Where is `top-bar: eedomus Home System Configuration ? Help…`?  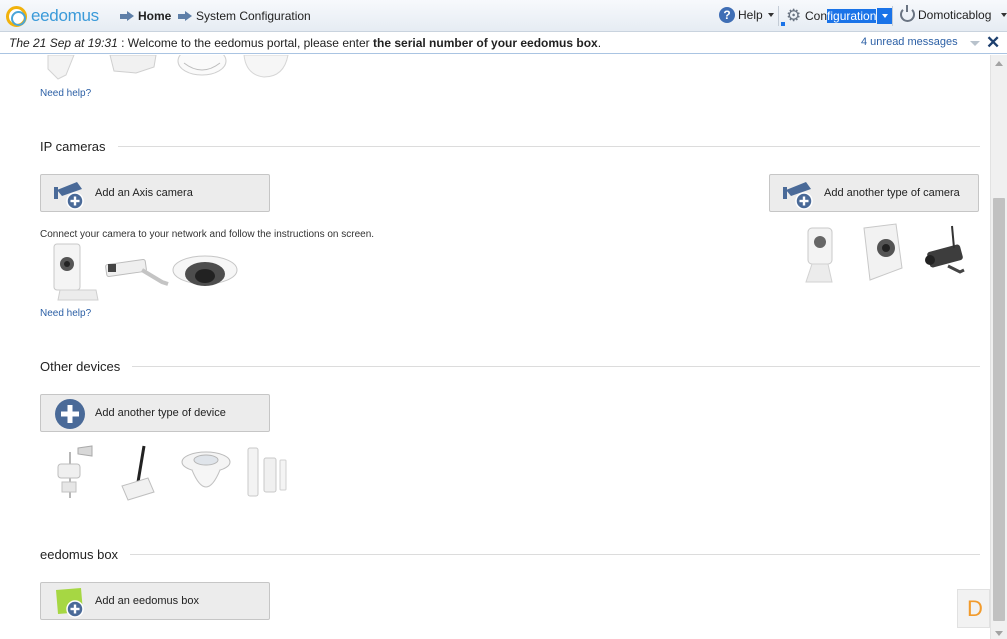 top-bar: eedomus Home System Configuration ? Help… is located at coordinates (503, 16).